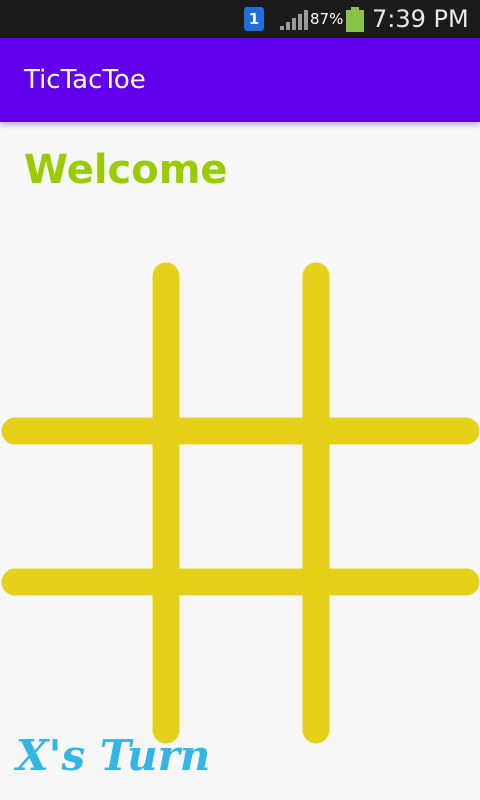 Image resolution: width=480 pixels, height=800 pixels. What do you see at coordinates (240, 80) in the screenshot?
I see `app-bar: TicTacToe` at bounding box center [240, 80].